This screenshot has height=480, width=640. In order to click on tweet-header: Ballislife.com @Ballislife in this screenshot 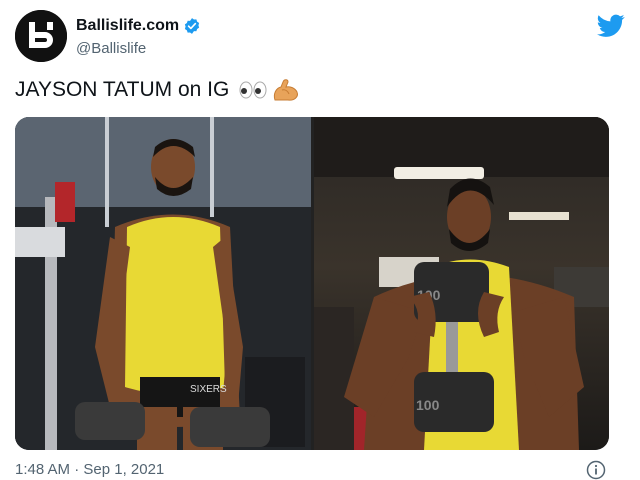, I will do `click(320, 38)`.